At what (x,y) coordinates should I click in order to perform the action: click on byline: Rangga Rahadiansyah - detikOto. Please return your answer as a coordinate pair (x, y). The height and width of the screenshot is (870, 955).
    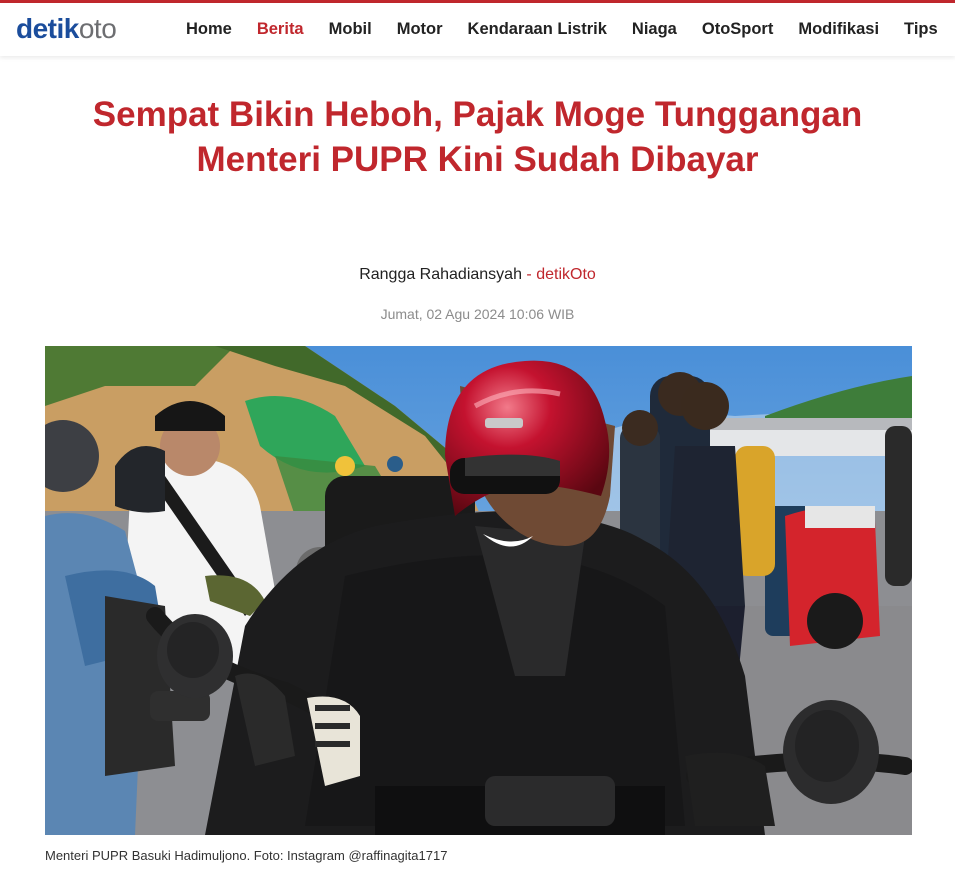
    Looking at the image, I should click on (477, 275).